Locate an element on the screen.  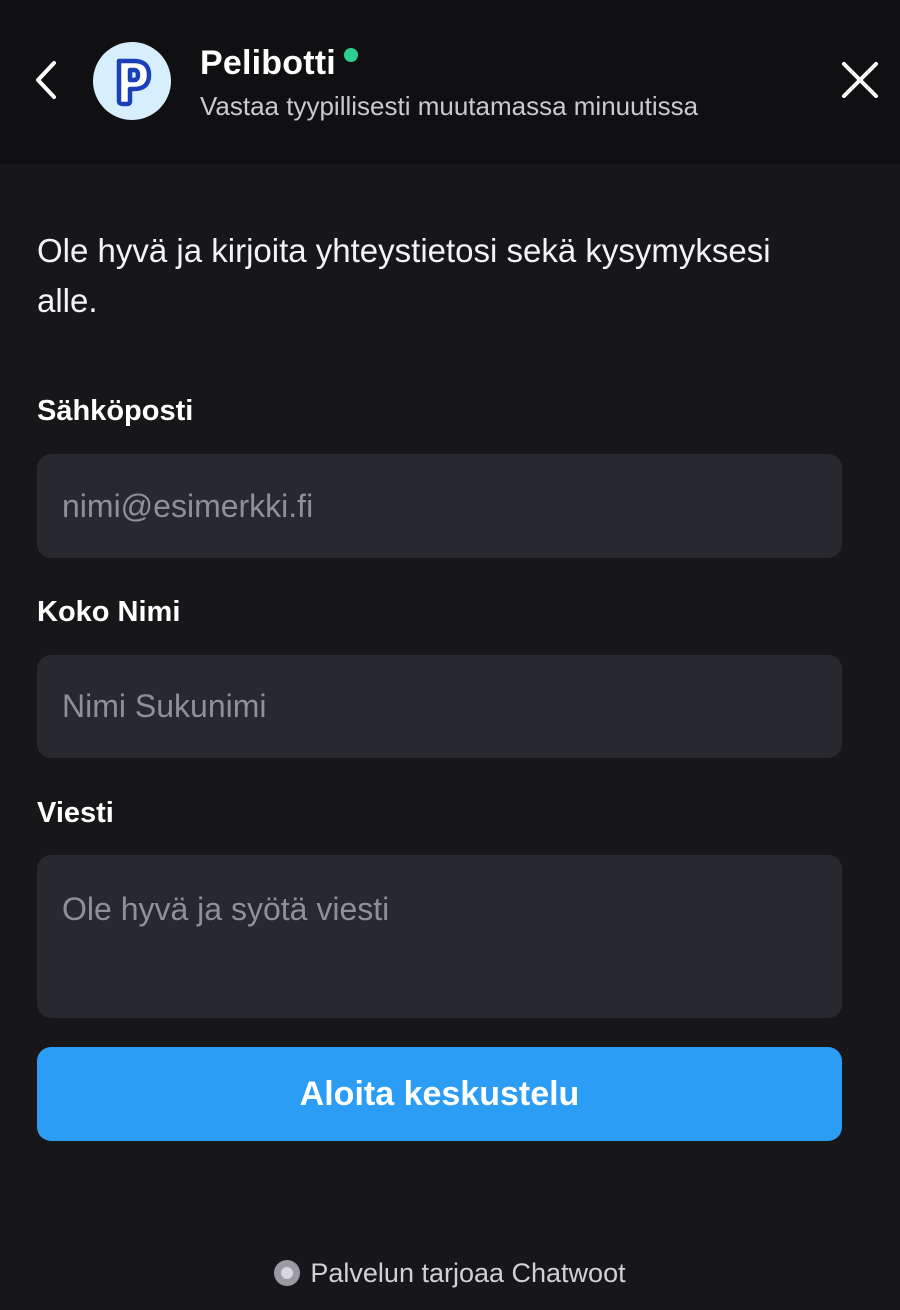
full-name-input is located at coordinates (439, 706).